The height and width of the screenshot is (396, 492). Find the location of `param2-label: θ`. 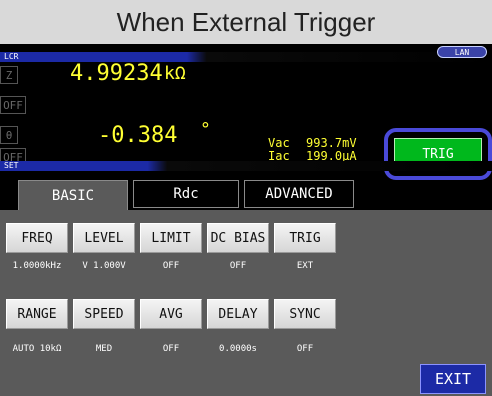

param2-label: θ is located at coordinates (9, 135).